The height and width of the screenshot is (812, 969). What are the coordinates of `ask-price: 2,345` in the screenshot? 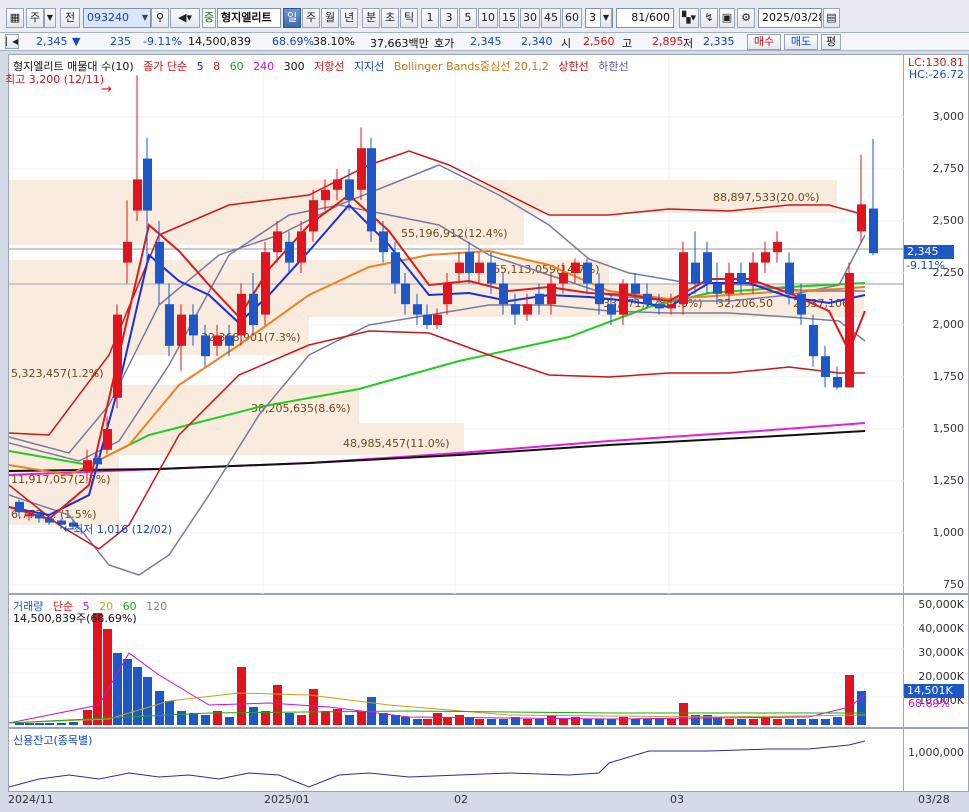 It's located at (486, 41).